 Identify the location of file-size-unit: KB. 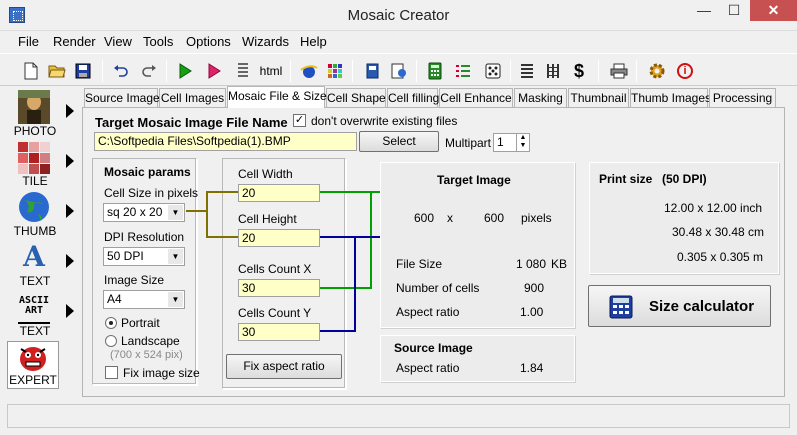
(559, 264).